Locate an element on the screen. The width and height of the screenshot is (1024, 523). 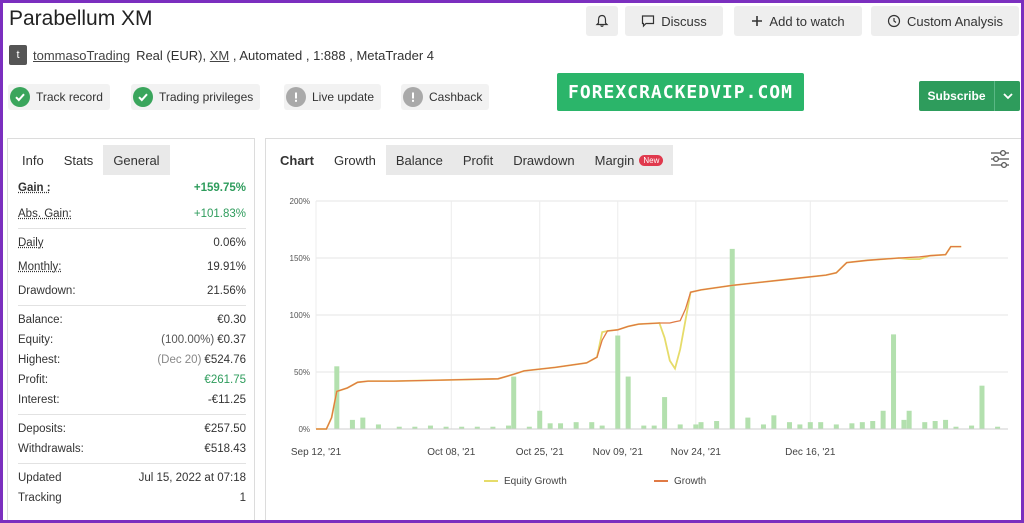
stat-value: (Dec 20) €524.76 is located at coordinates (201, 360).